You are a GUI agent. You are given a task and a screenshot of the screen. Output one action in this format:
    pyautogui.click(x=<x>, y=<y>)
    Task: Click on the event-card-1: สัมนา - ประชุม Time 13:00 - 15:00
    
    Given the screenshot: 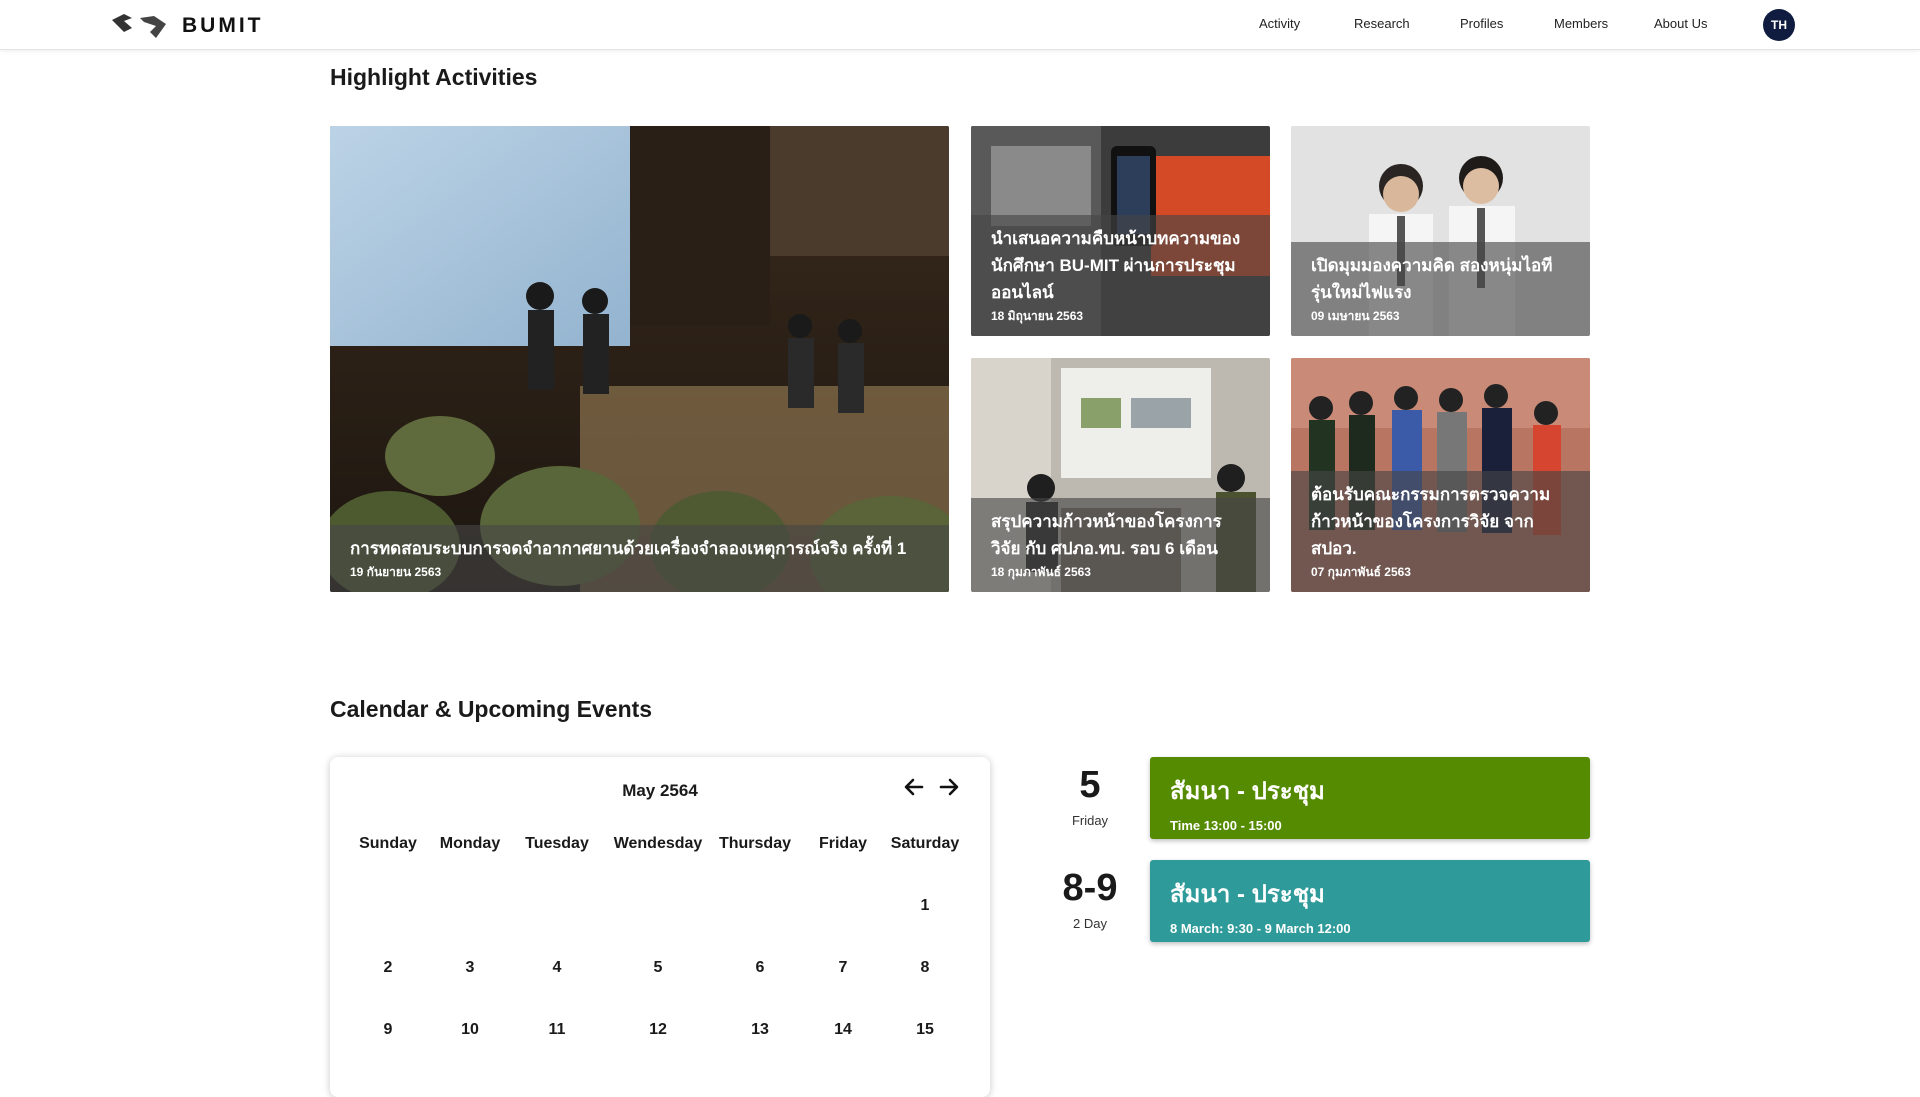 What is the action you would take?
    pyautogui.click(x=1370, y=798)
    